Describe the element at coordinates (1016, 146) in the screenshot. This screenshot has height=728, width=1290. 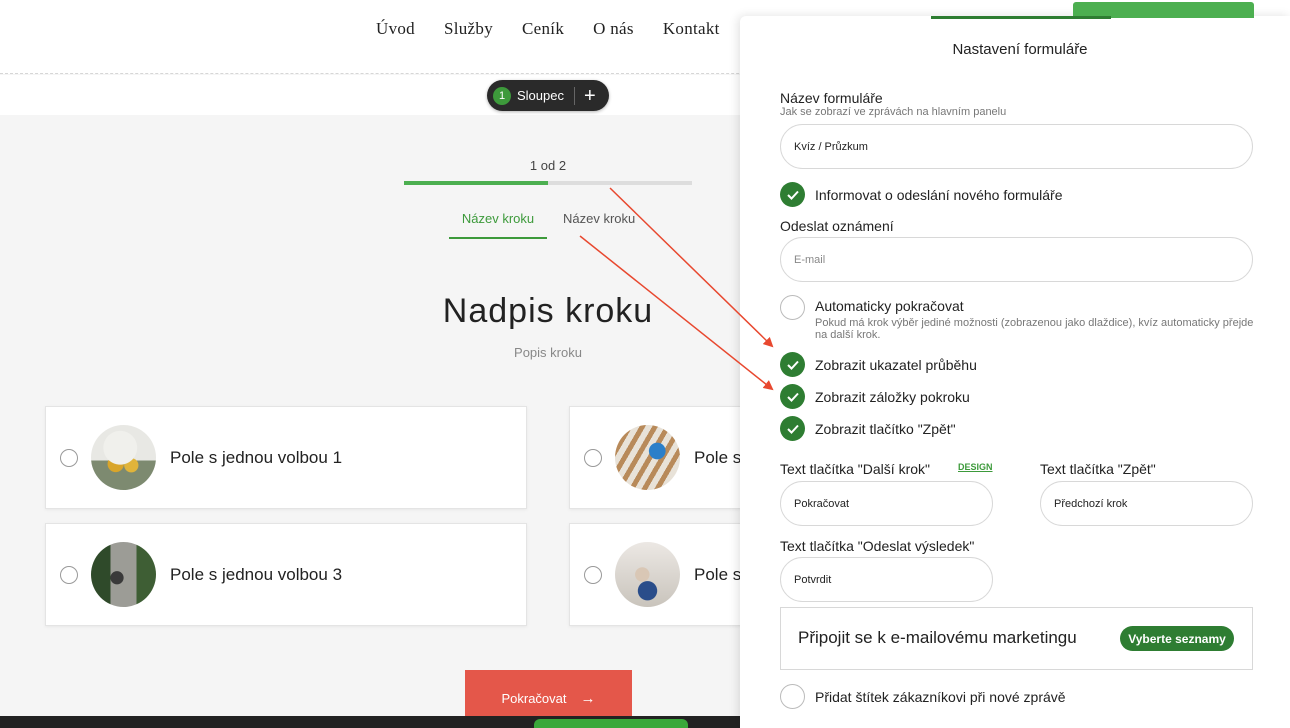
I see `form-name-input` at that location.